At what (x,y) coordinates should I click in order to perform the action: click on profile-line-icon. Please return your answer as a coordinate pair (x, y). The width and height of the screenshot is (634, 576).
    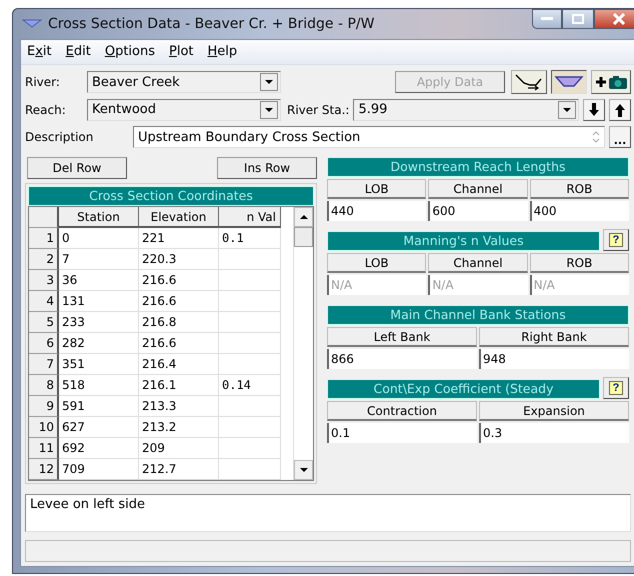
    Looking at the image, I should click on (529, 82).